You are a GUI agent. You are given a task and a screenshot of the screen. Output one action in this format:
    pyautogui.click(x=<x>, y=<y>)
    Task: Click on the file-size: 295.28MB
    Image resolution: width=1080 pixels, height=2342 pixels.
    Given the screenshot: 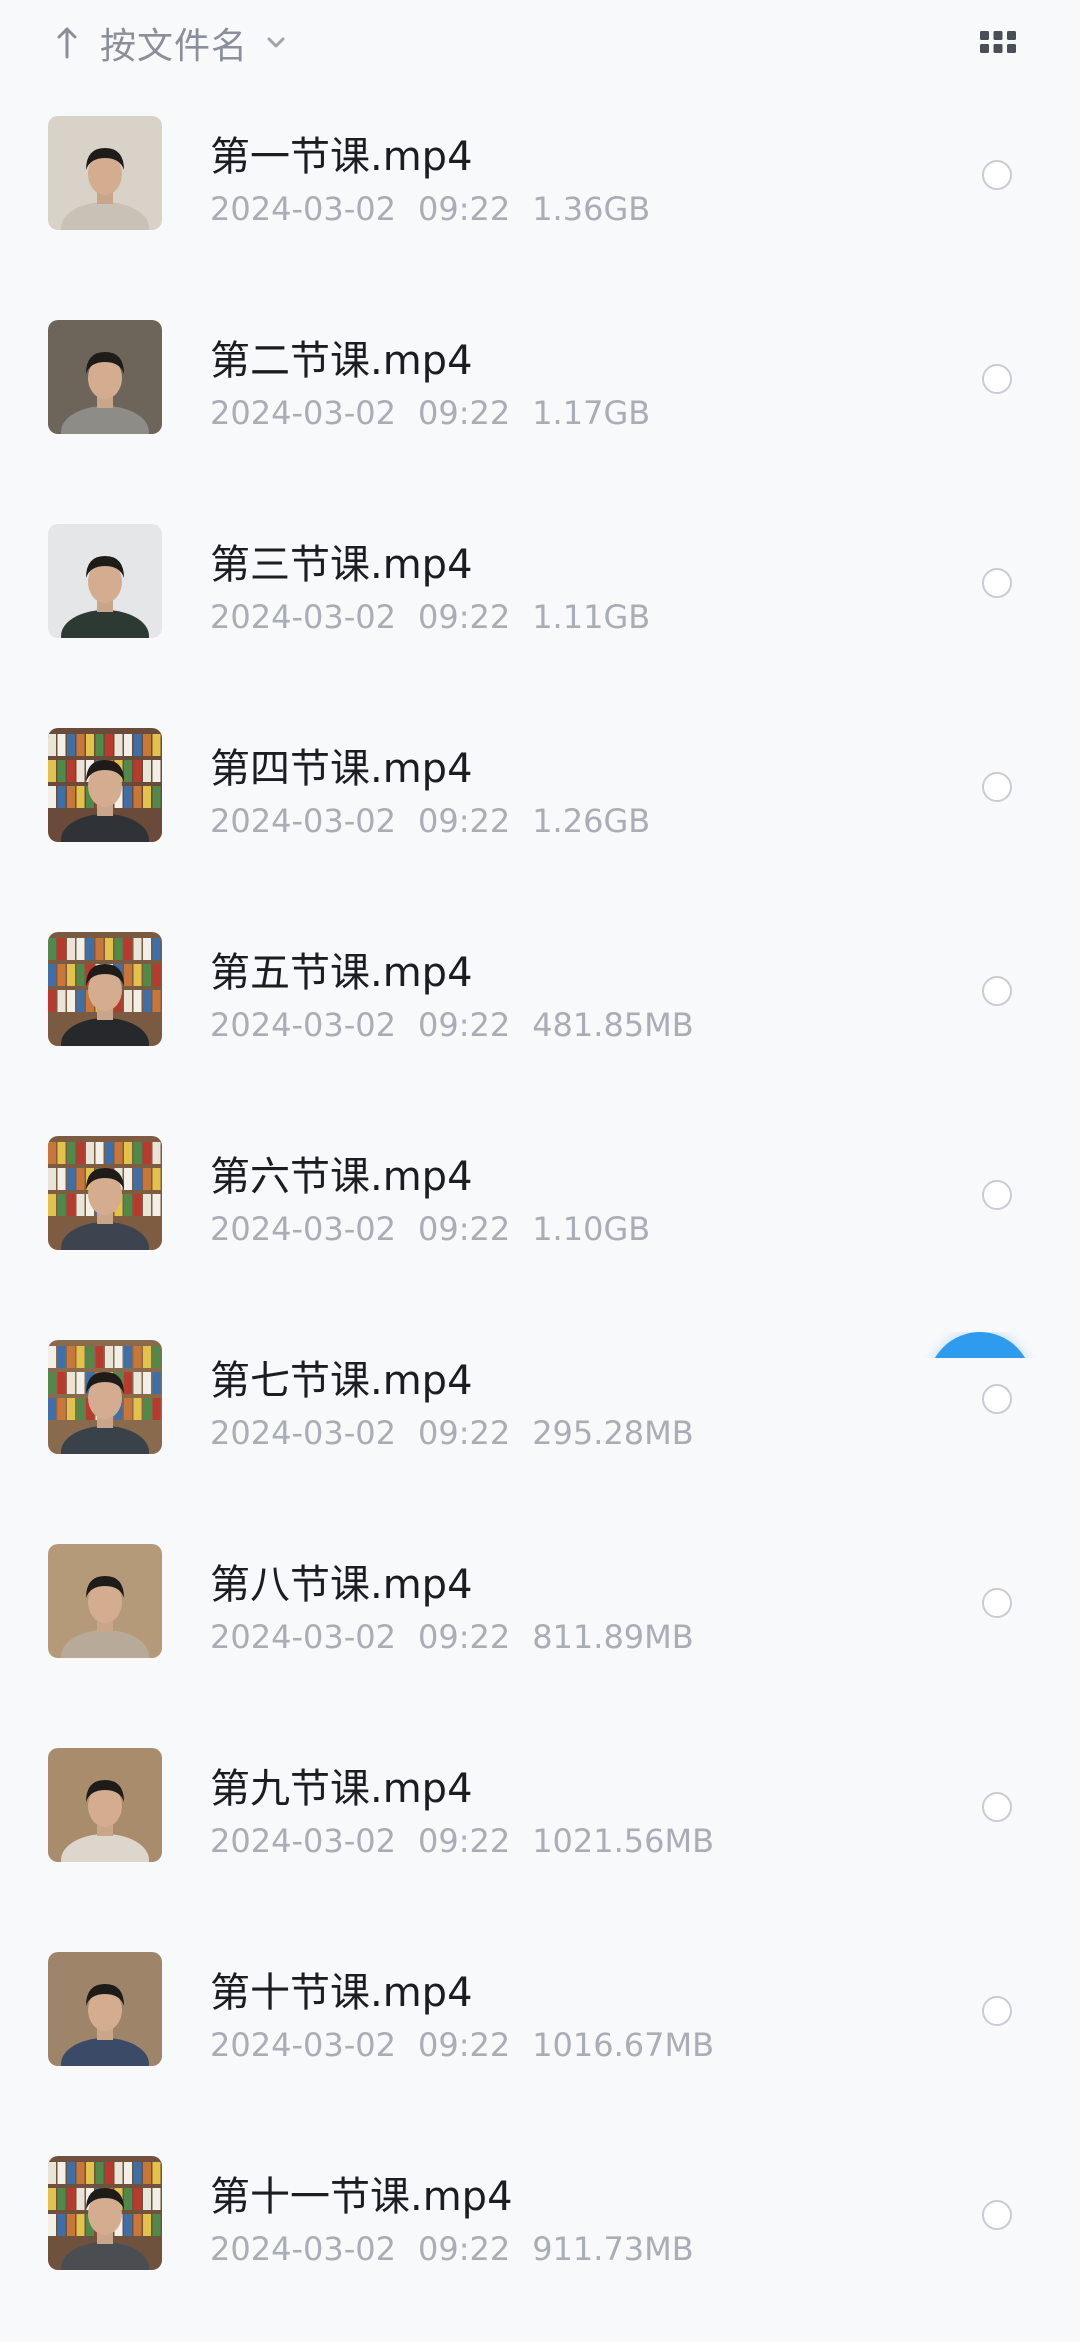 What is the action you would take?
    pyautogui.click(x=613, y=1433)
    